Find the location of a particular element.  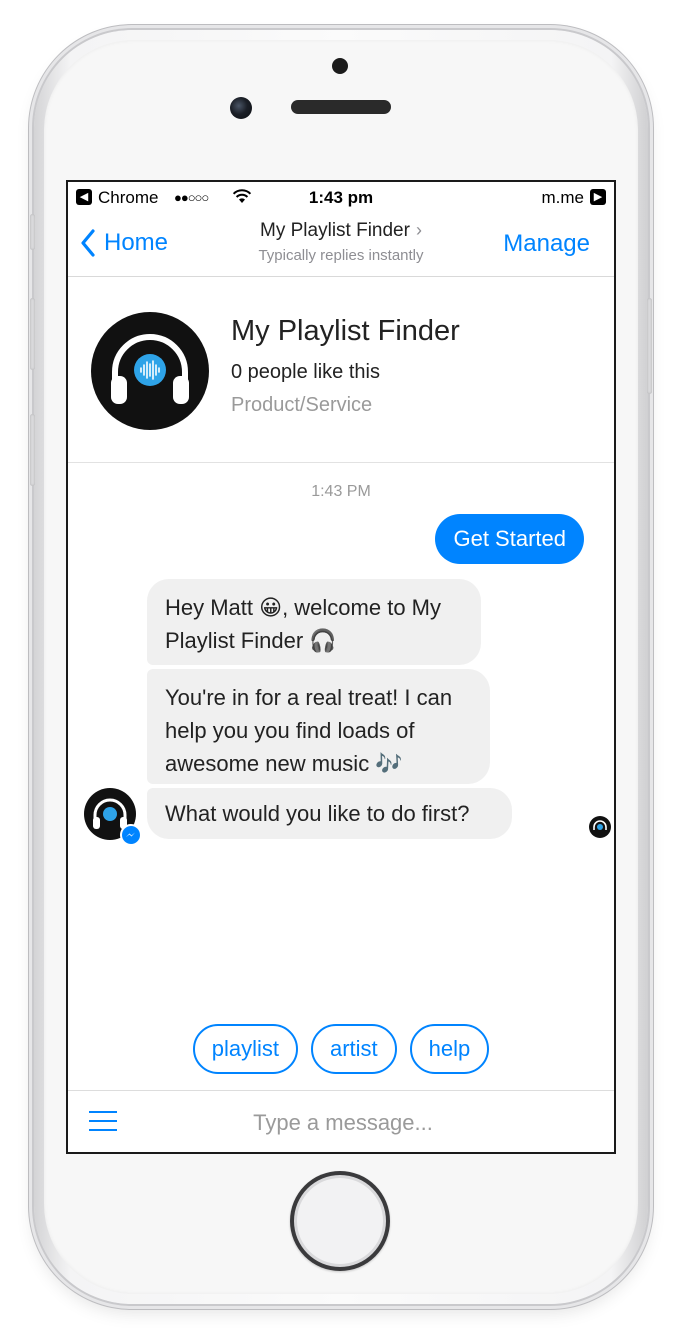

outgoing-message-bubble: Get Started is located at coordinates (509, 539).